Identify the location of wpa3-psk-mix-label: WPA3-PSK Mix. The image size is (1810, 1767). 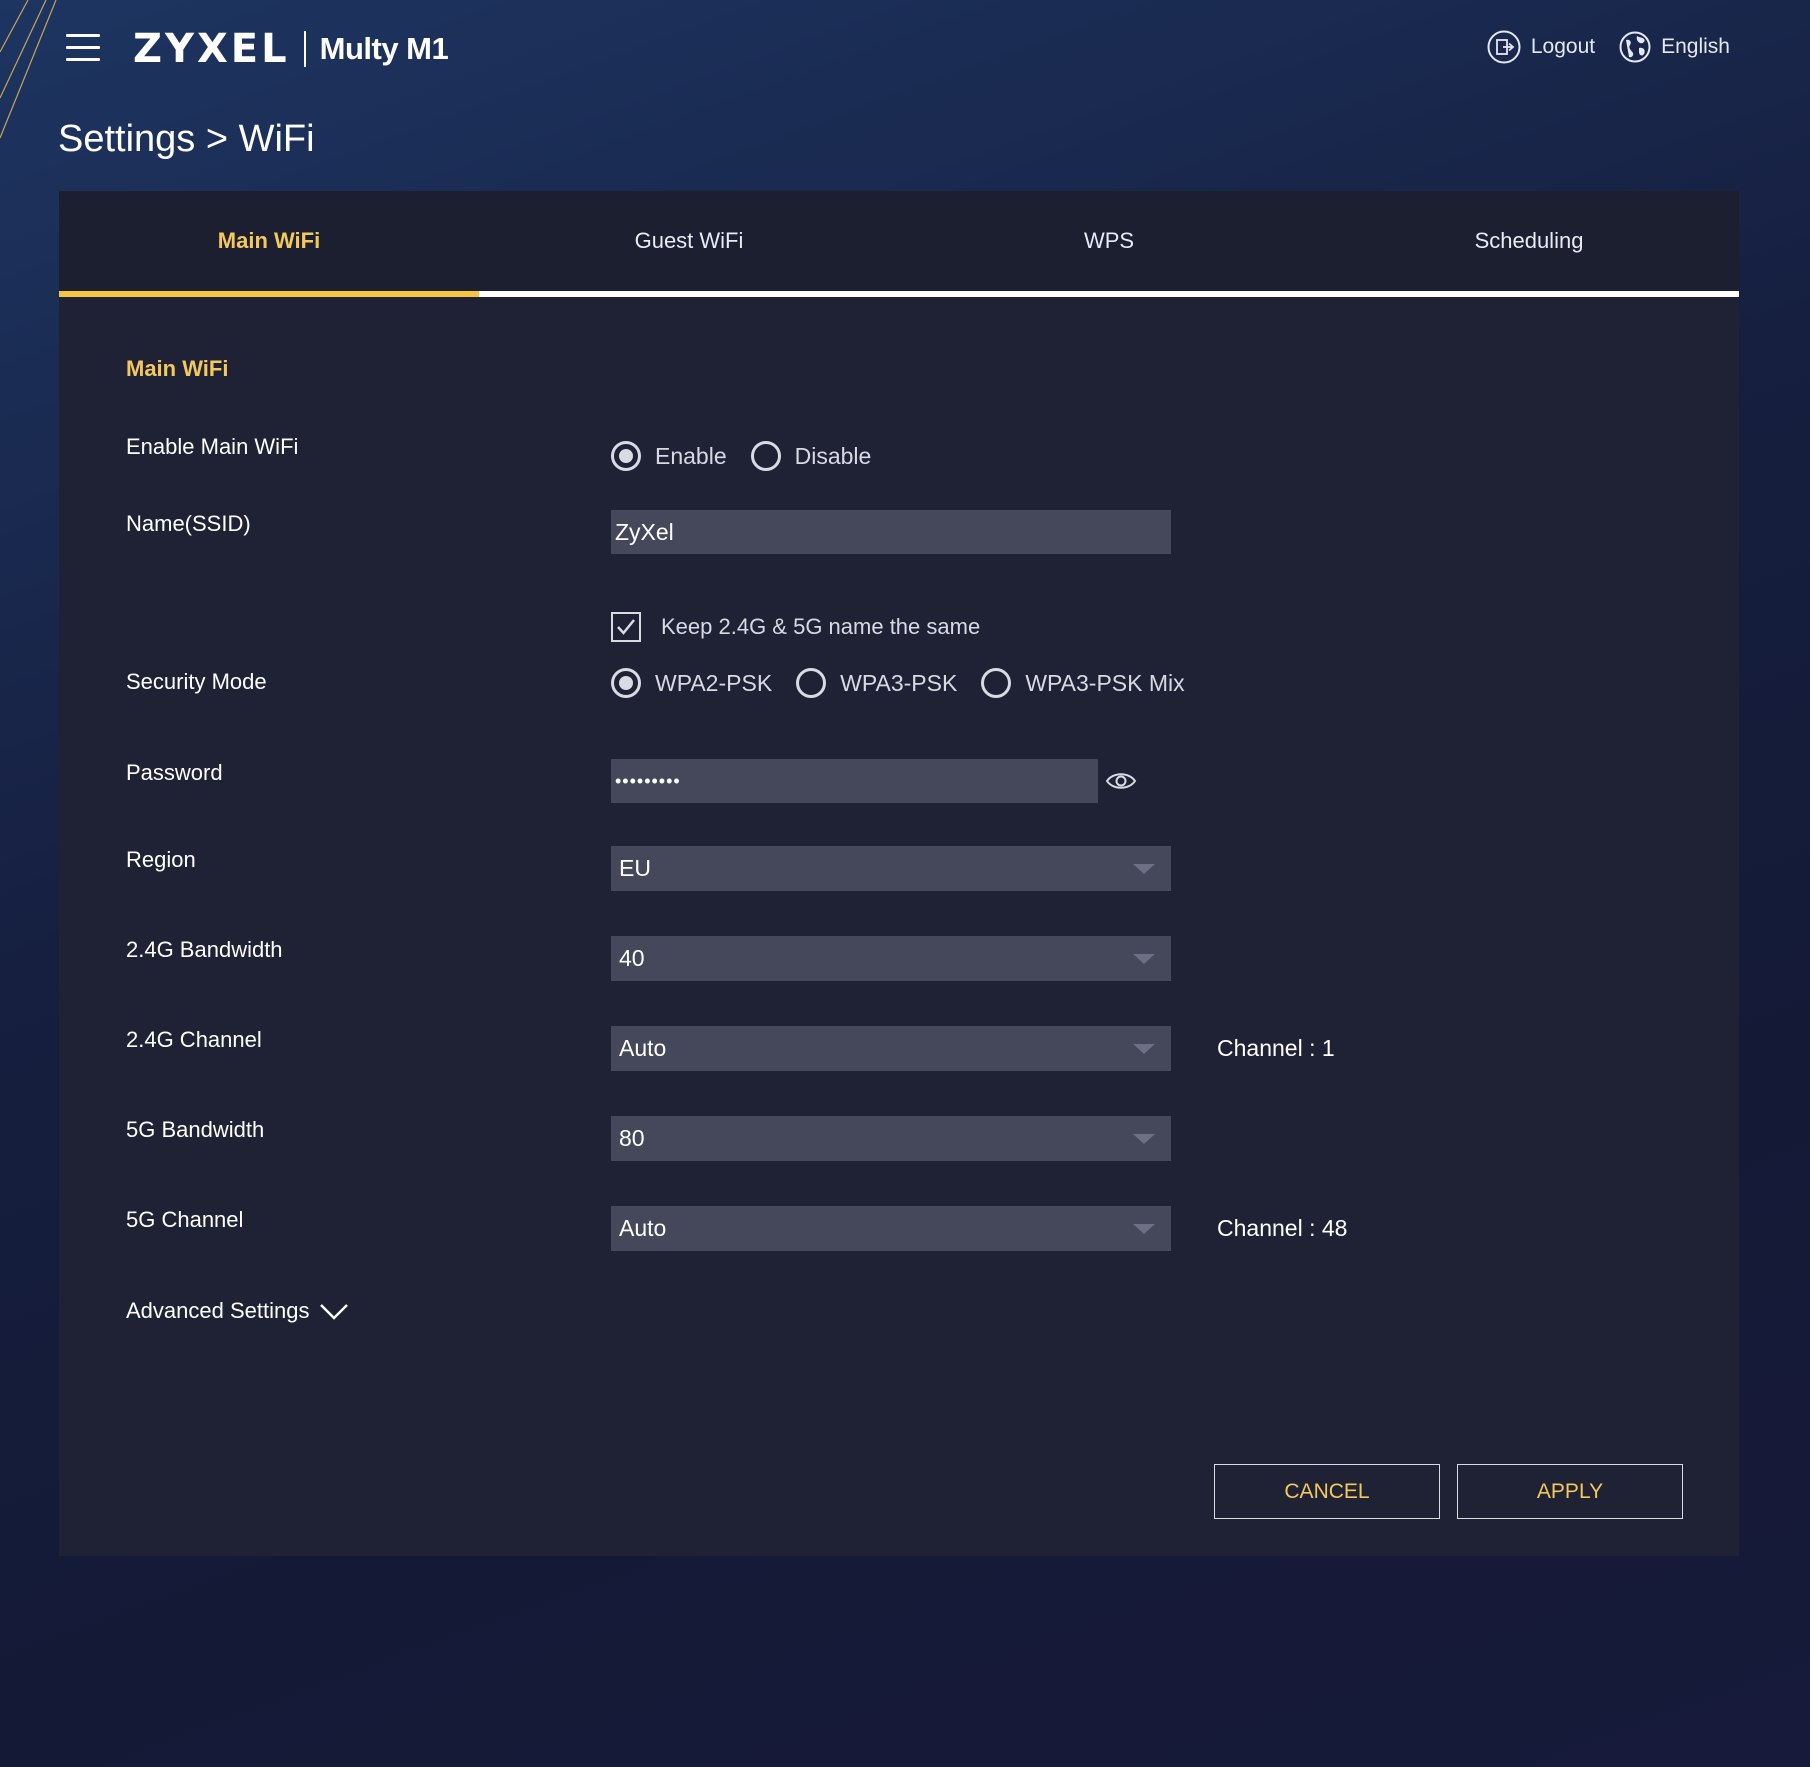
(1105, 682).